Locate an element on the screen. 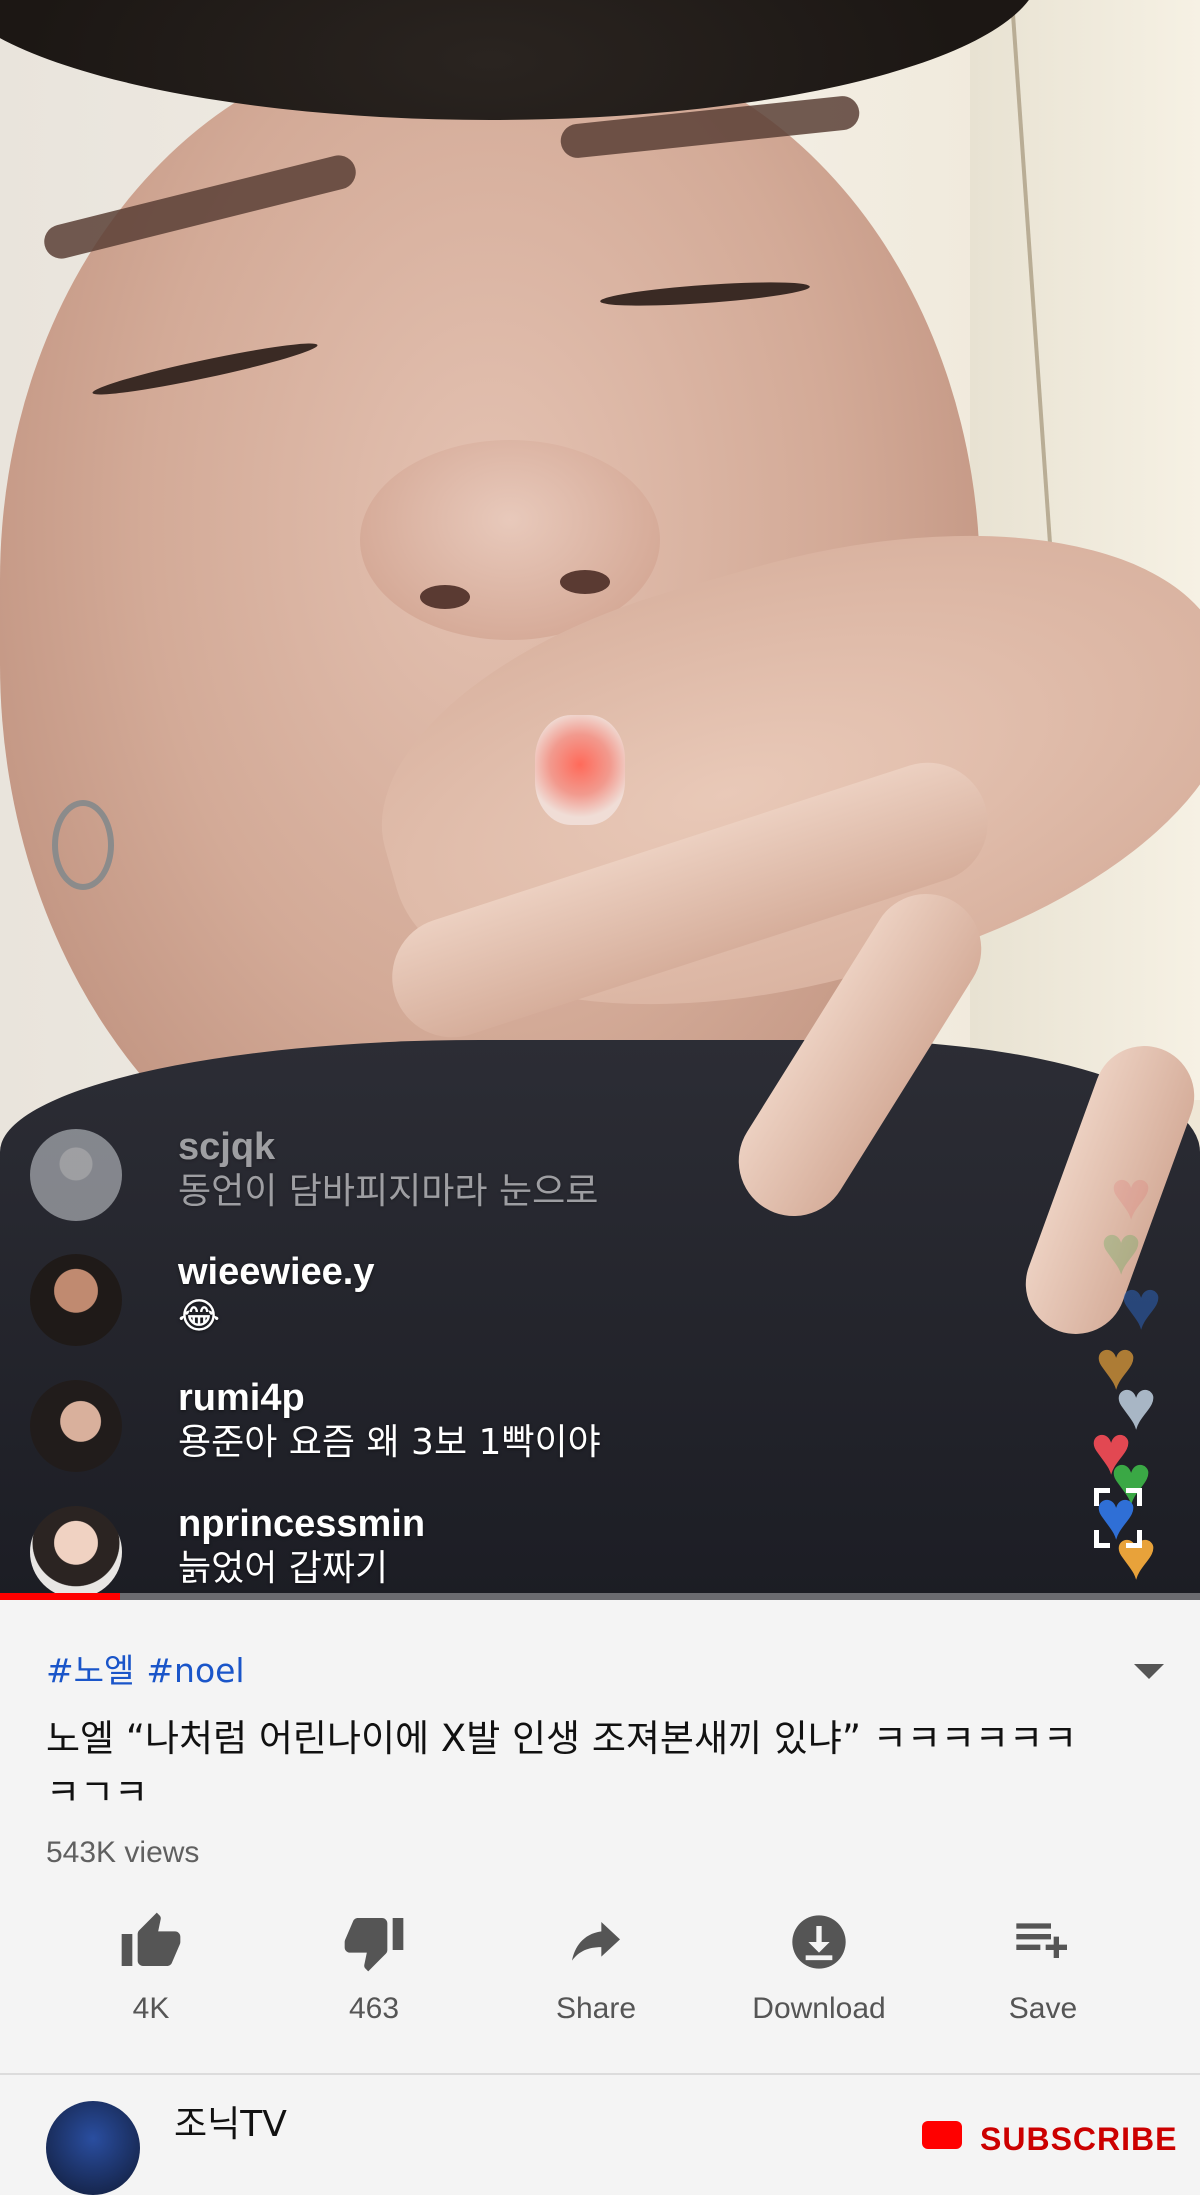 This screenshot has height=2195, width=1200. thumb-up-icon is located at coordinates (151, 1939).